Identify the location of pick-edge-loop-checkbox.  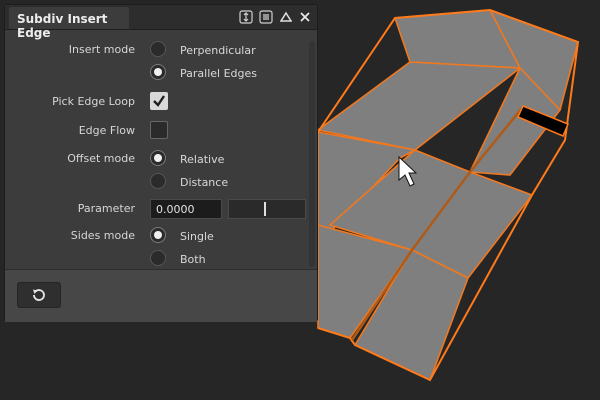
(159, 101).